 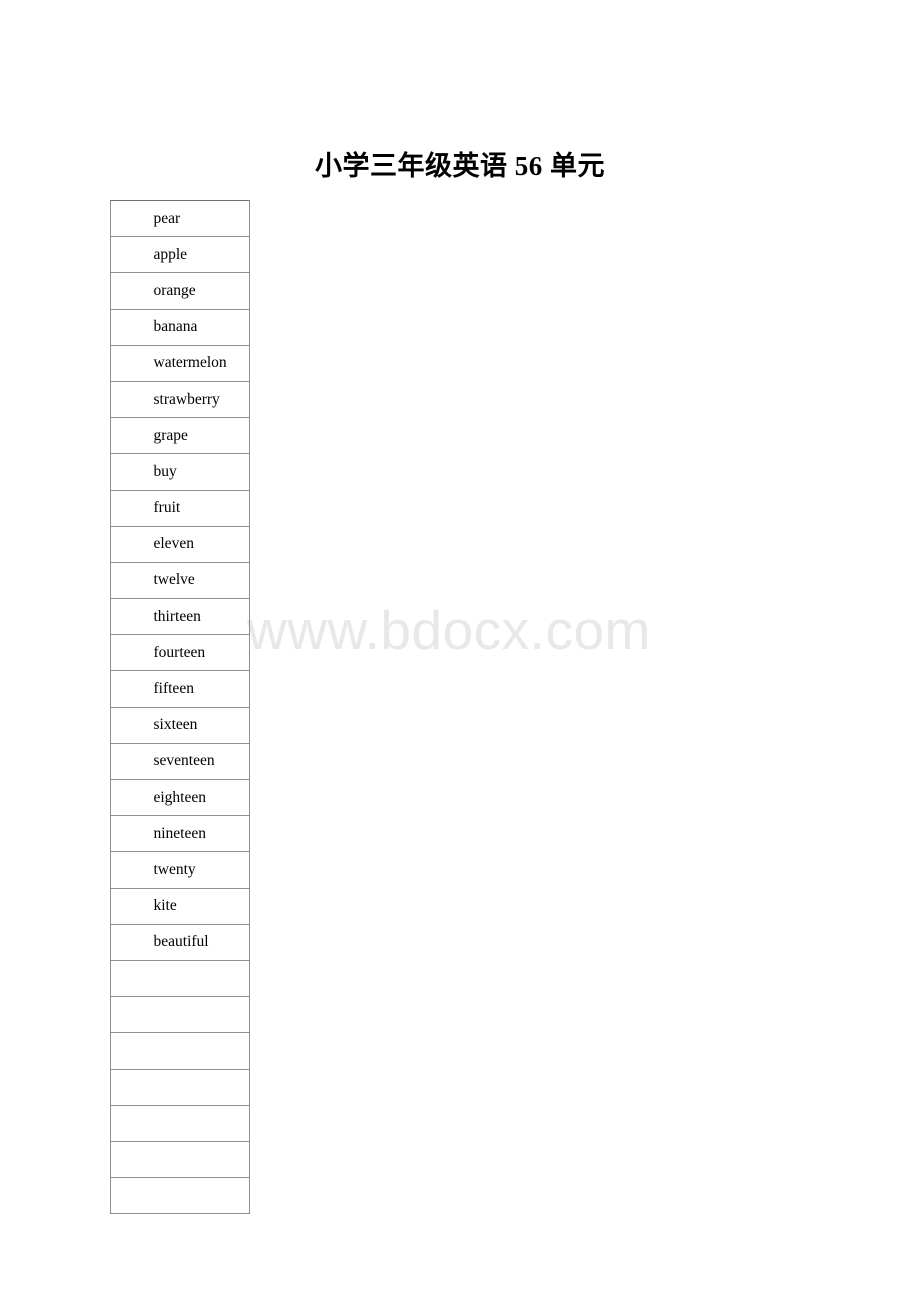 I want to click on vocabulary-word-text: buy, so click(x=165, y=471).